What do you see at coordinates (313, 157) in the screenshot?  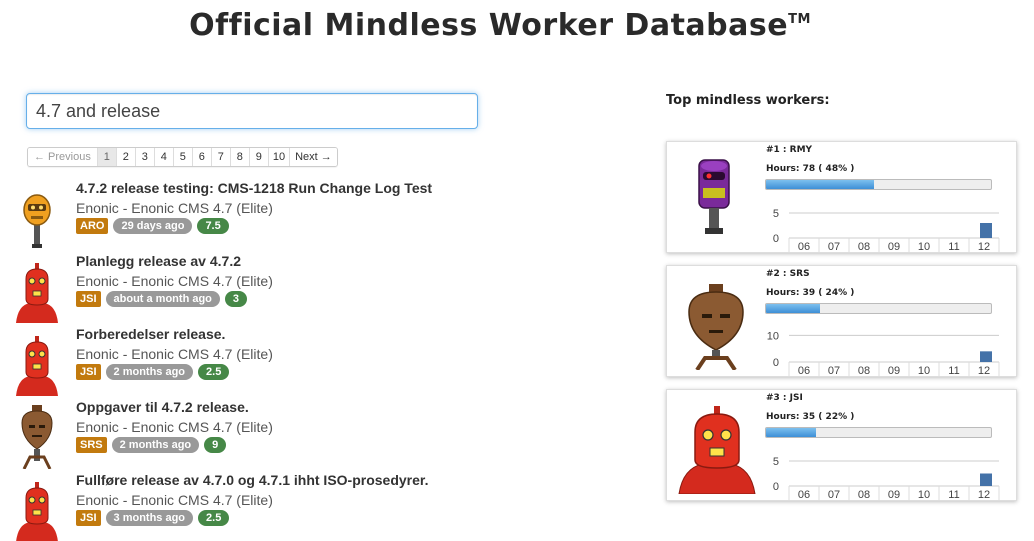 I see `pagination-next-button: Next →` at bounding box center [313, 157].